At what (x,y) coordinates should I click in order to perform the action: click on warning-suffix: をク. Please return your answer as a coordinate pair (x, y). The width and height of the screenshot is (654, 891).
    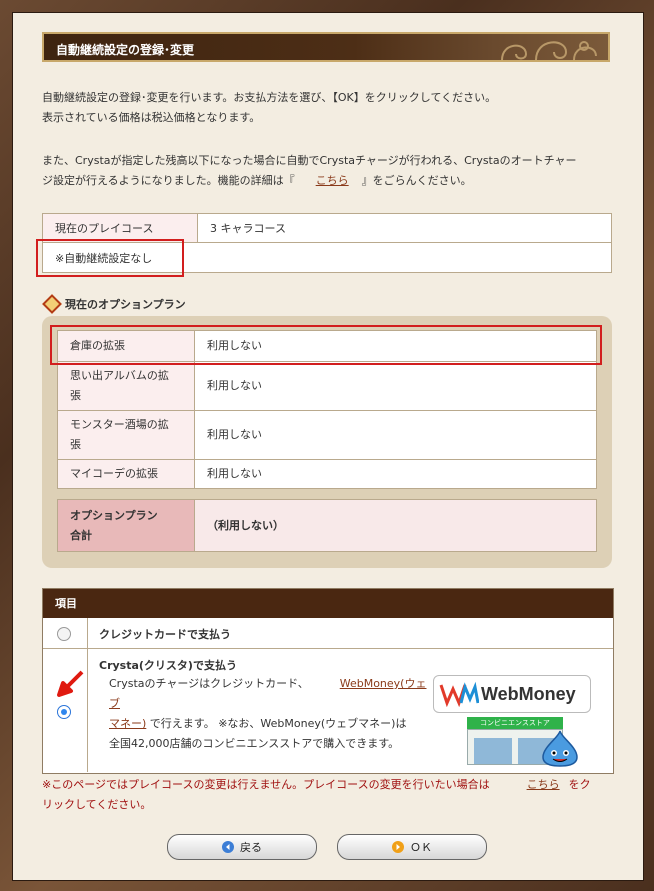
    Looking at the image, I should click on (579, 784).